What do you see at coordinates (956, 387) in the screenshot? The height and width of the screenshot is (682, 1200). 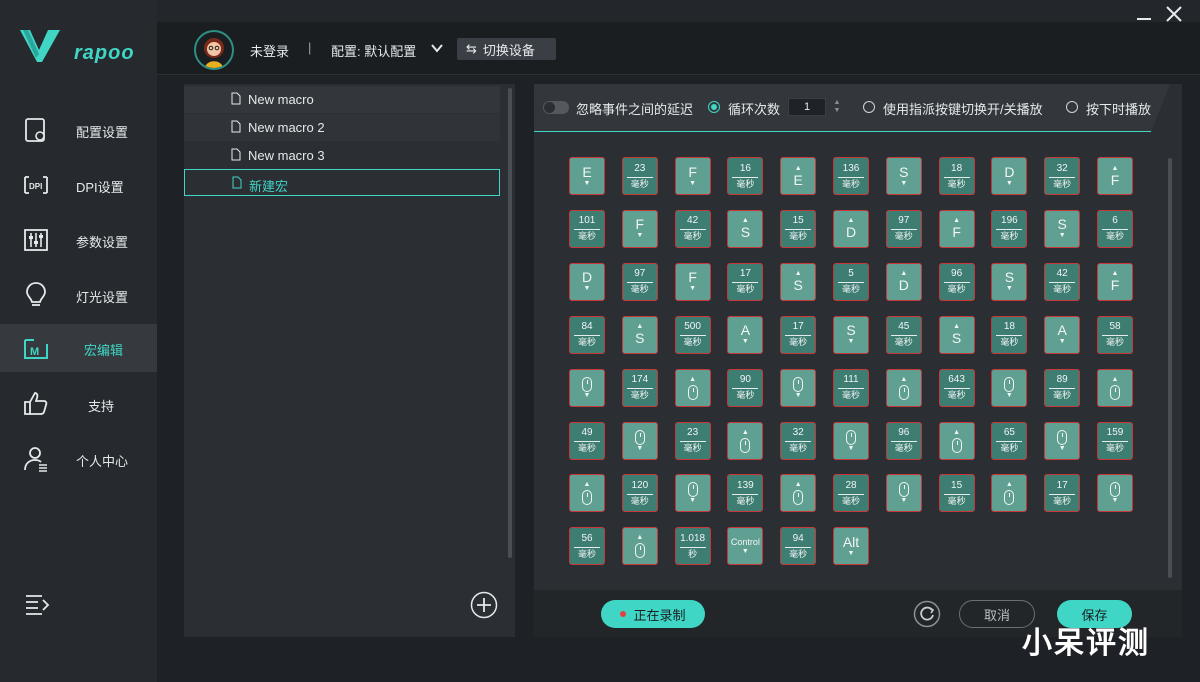 I see `delay-event: 643 毫秒` at bounding box center [956, 387].